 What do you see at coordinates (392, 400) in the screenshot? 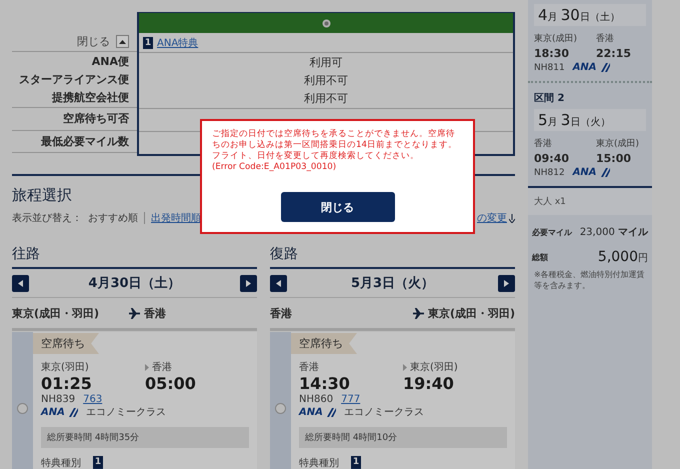
I see `flight-card: 空席待ち 香港 東京(羽田) 14:30 19:40 NH860 777 ANA エコノミークラス 総所要時間 4時間10分 特典種別 1` at bounding box center [392, 400].